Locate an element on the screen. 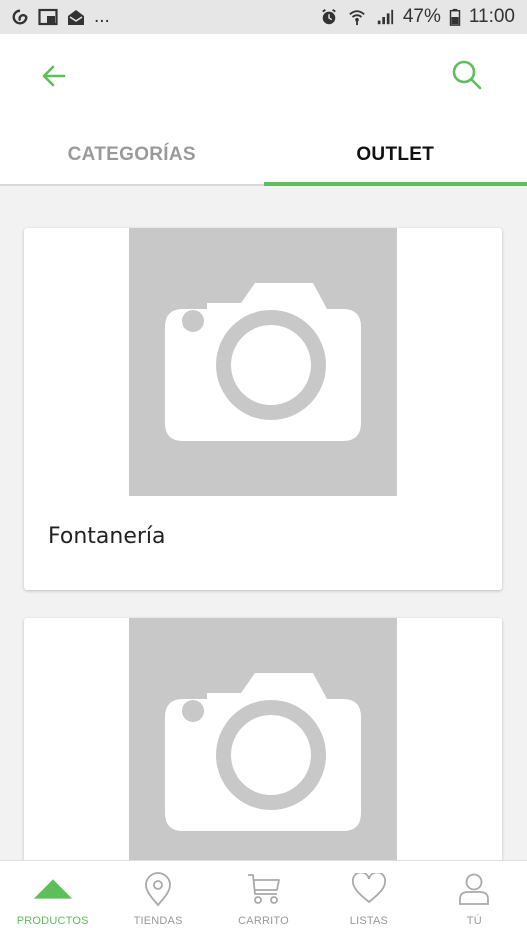 The width and height of the screenshot is (527, 928). window-icon is located at coordinates (48, 17).